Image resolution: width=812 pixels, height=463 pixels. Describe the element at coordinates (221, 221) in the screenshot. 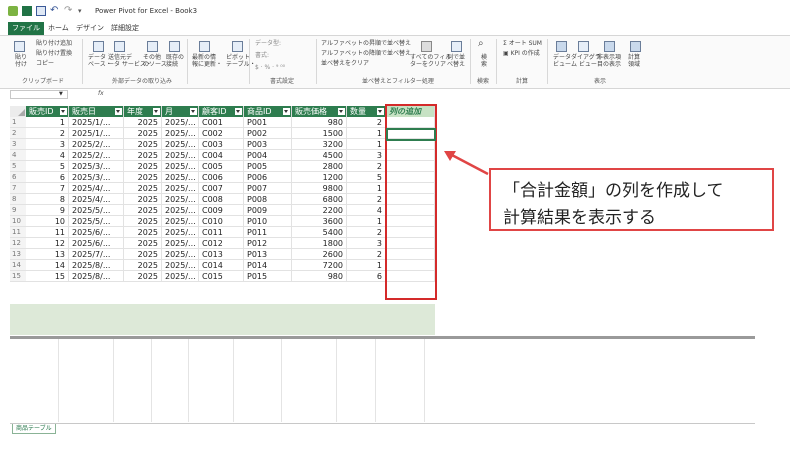

I see `table-cell: C010` at that location.